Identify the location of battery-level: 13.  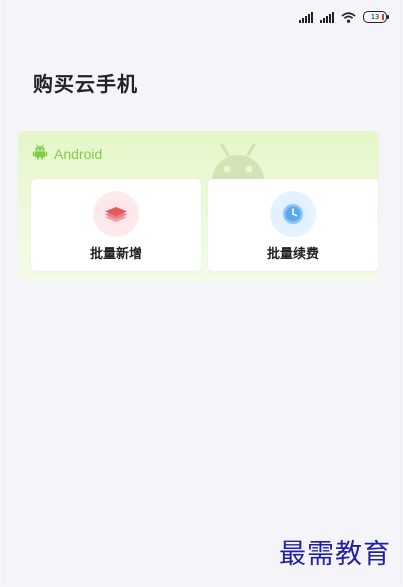
(375, 17).